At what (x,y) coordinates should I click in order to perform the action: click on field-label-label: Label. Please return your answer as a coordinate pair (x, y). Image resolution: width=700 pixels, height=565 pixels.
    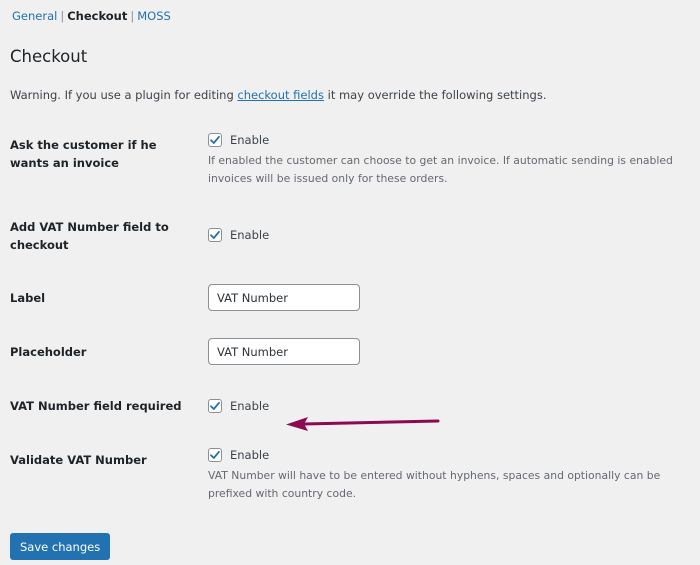
    Looking at the image, I should click on (28, 298).